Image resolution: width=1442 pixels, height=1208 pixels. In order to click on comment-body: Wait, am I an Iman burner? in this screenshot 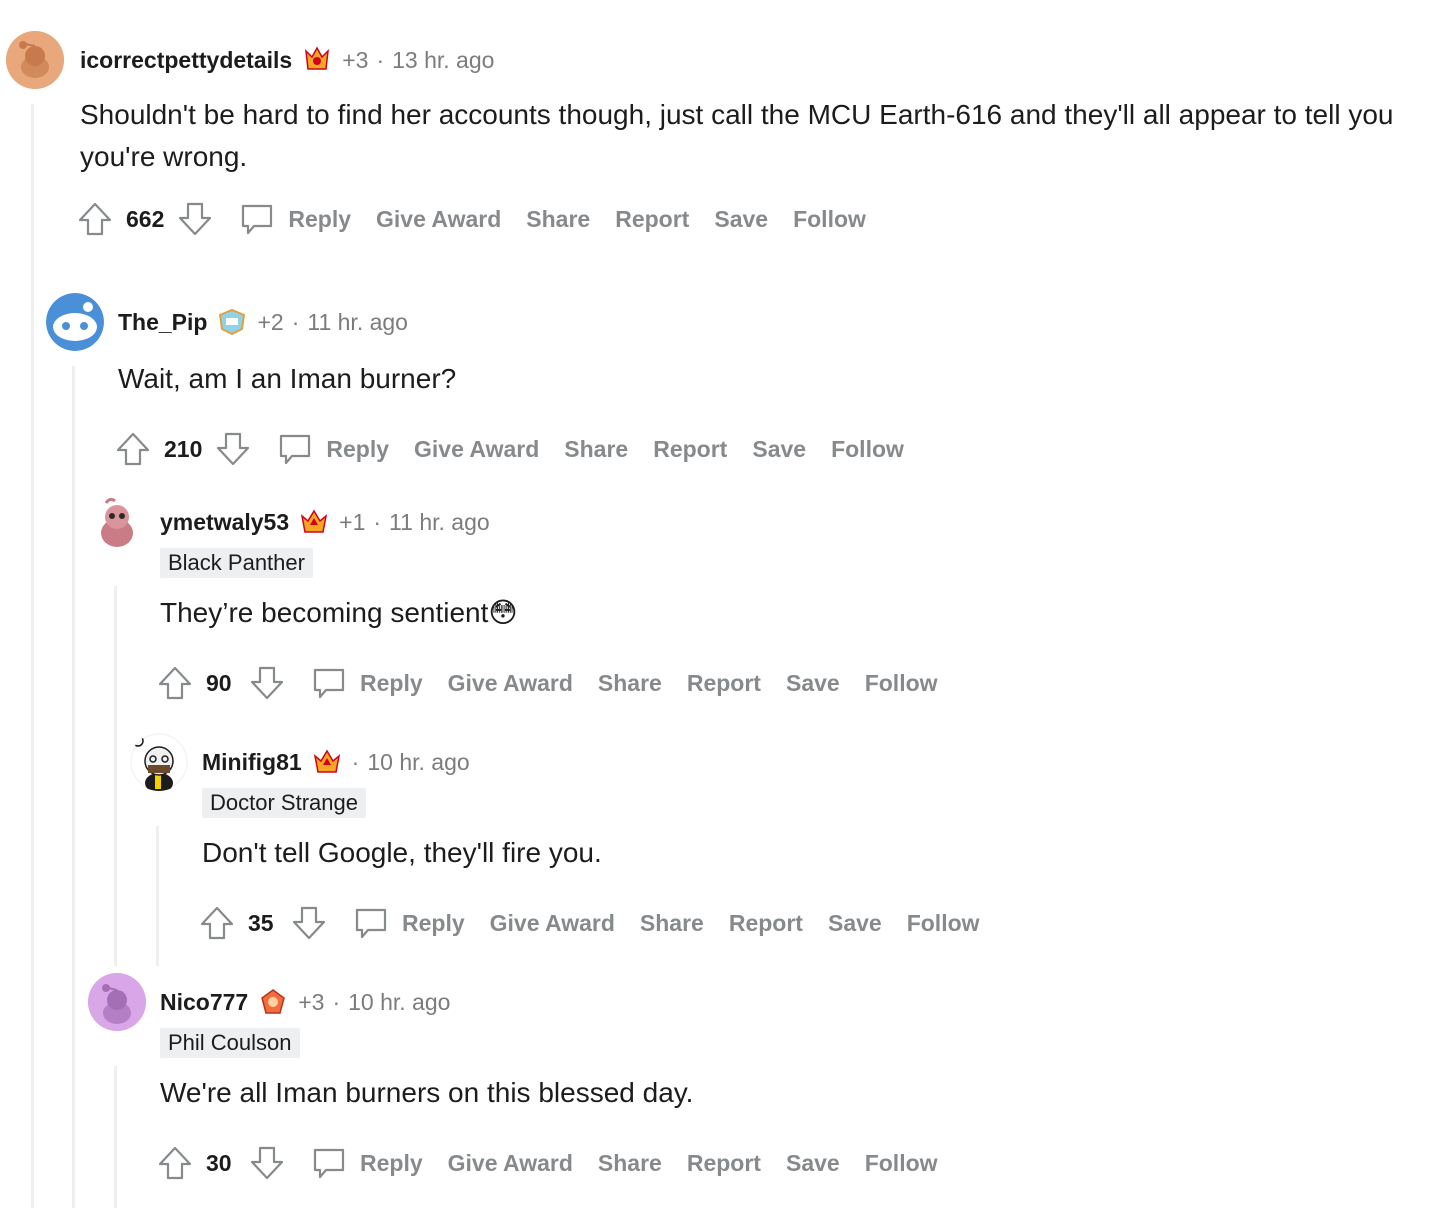, I will do `click(287, 378)`.